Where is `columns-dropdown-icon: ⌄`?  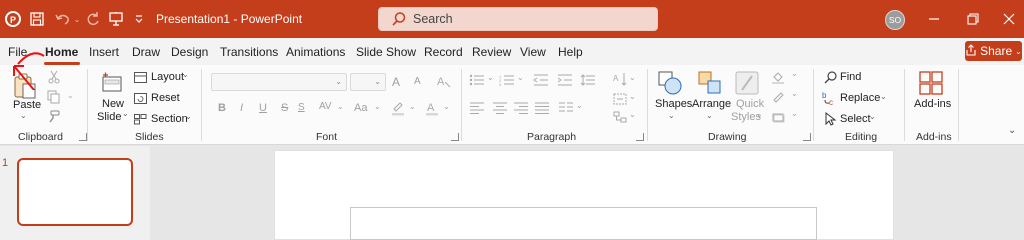 columns-dropdown-icon: ⌄ is located at coordinates (579, 105).